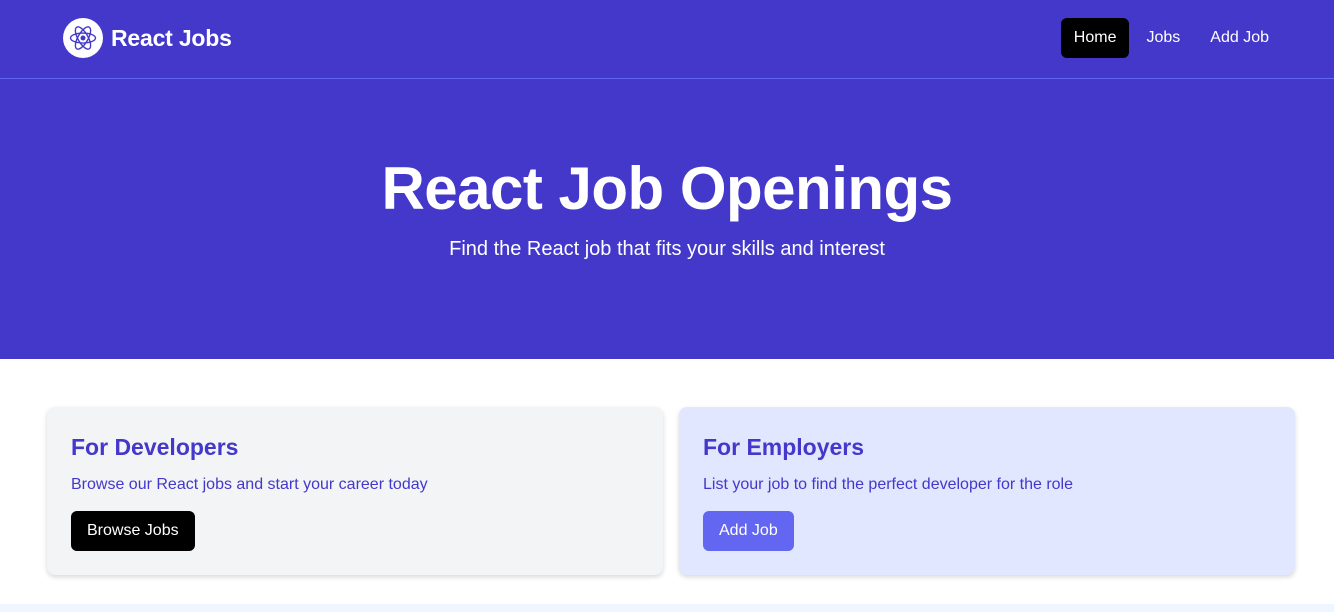  Describe the element at coordinates (1239, 38) in the screenshot. I see `nav-add-job-link: Add Job` at that location.